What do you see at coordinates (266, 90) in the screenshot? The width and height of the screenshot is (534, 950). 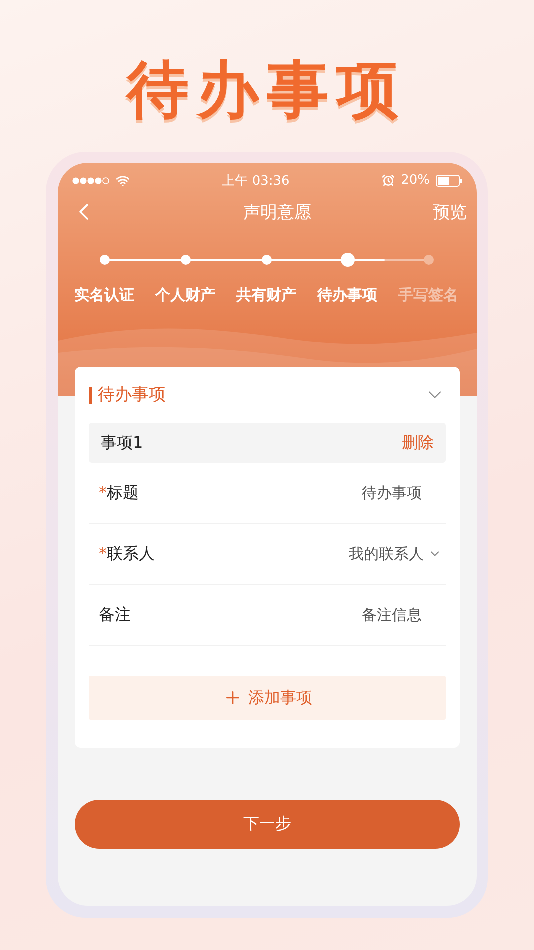 I see `headline: 待办事项` at bounding box center [266, 90].